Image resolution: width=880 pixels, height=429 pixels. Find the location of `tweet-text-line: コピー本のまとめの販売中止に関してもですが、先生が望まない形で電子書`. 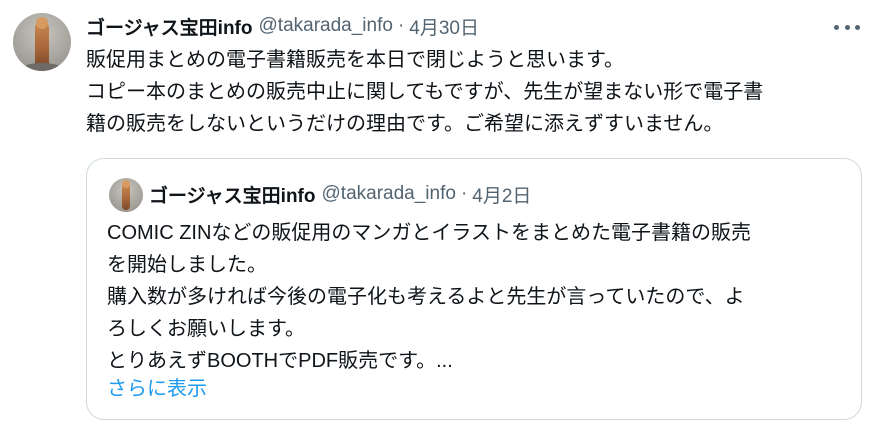

tweet-text-line: コピー本のまとめの販売中止に関してもですが、先生が望まない形で電子書 is located at coordinates (425, 92).